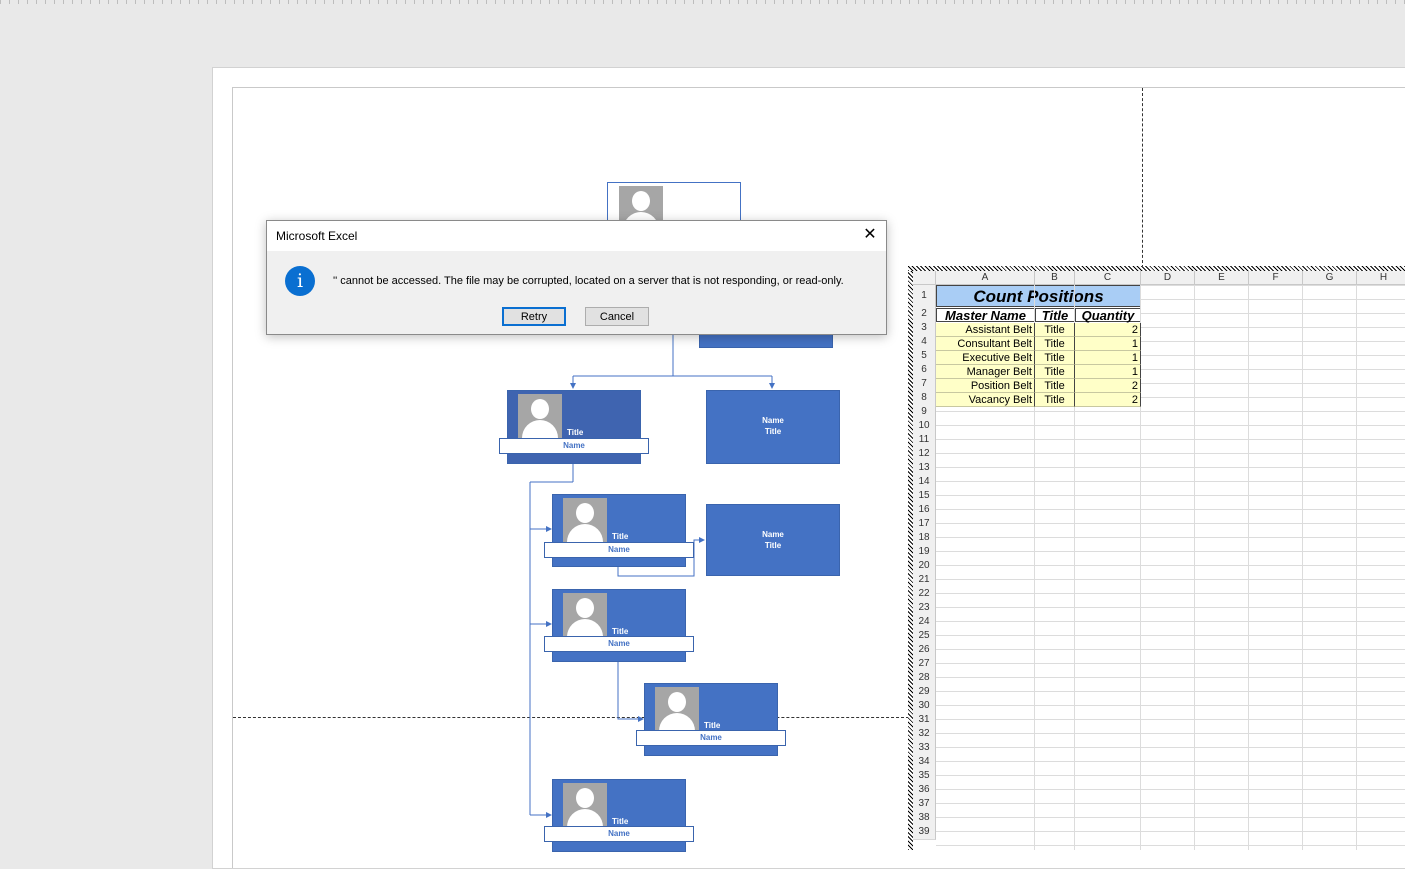  What do you see at coordinates (924, 790) in the screenshot?
I see `row-header: 36` at bounding box center [924, 790].